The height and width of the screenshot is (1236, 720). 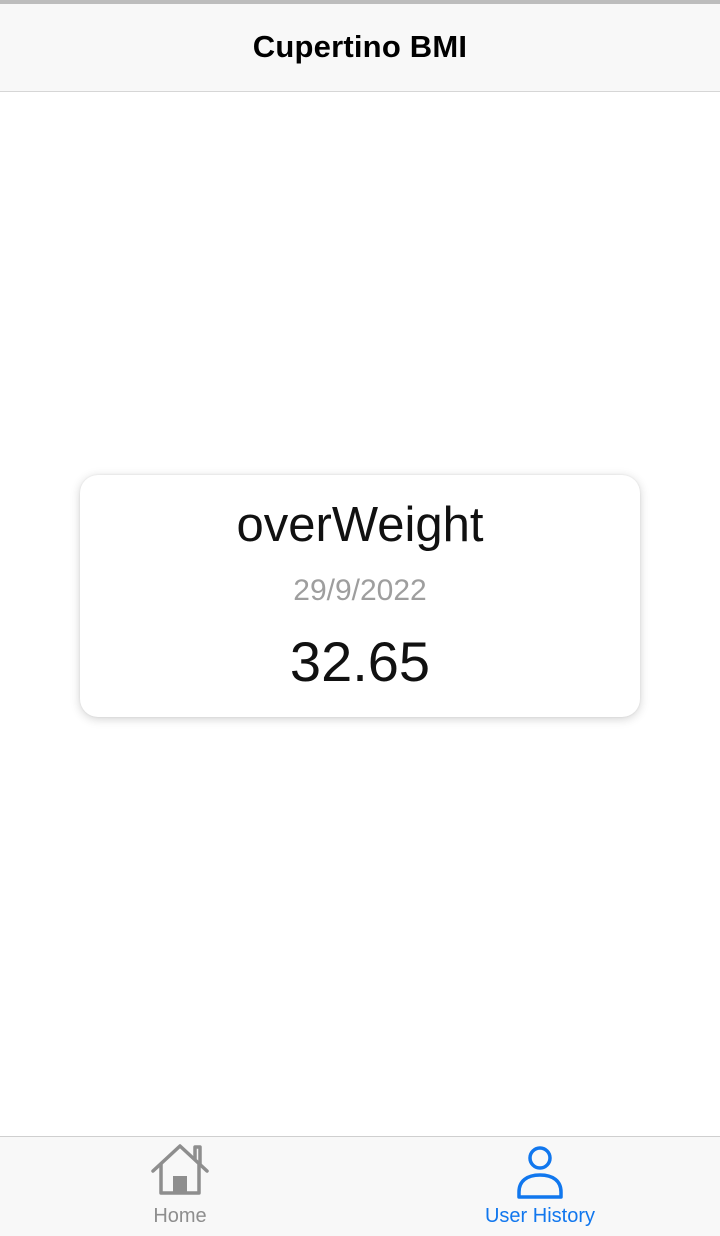 I want to click on tab-home-label: Home, so click(x=180, y=1216).